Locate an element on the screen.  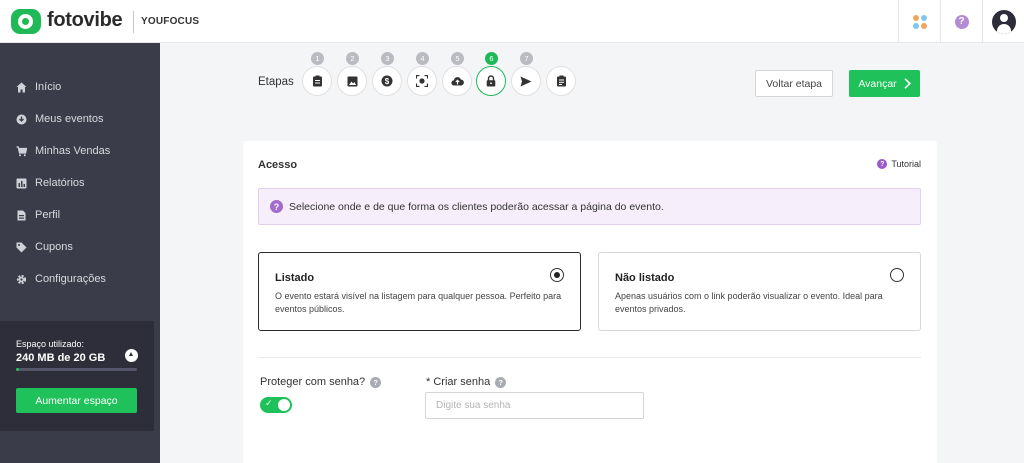
download-circle-icon is located at coordinates (21, 119).